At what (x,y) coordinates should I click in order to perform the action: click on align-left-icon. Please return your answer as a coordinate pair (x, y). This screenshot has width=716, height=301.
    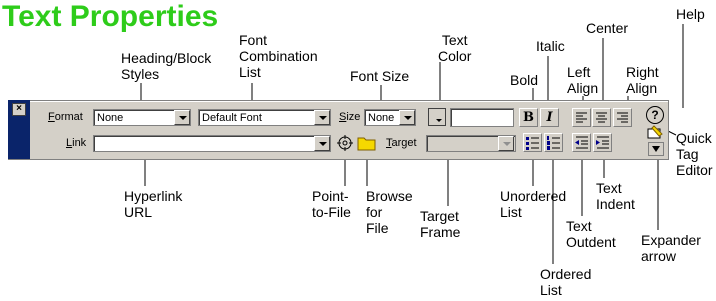
    Looking at the image, I should click on (581, 117).